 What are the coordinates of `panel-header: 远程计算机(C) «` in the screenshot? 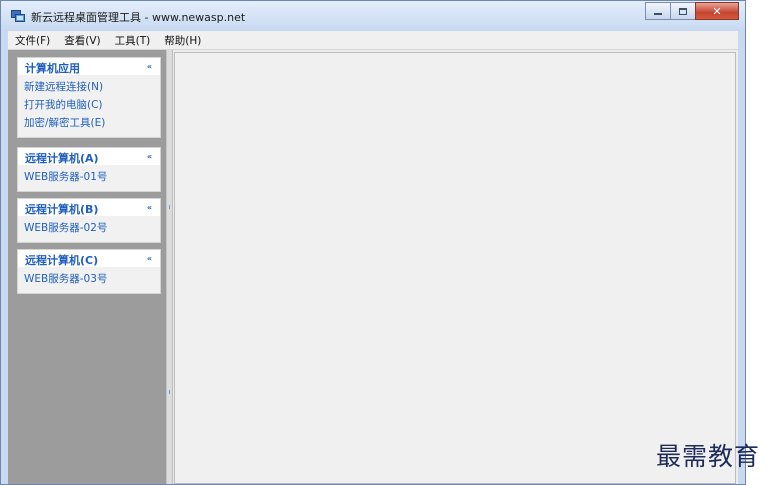 It's located at (89, 258).